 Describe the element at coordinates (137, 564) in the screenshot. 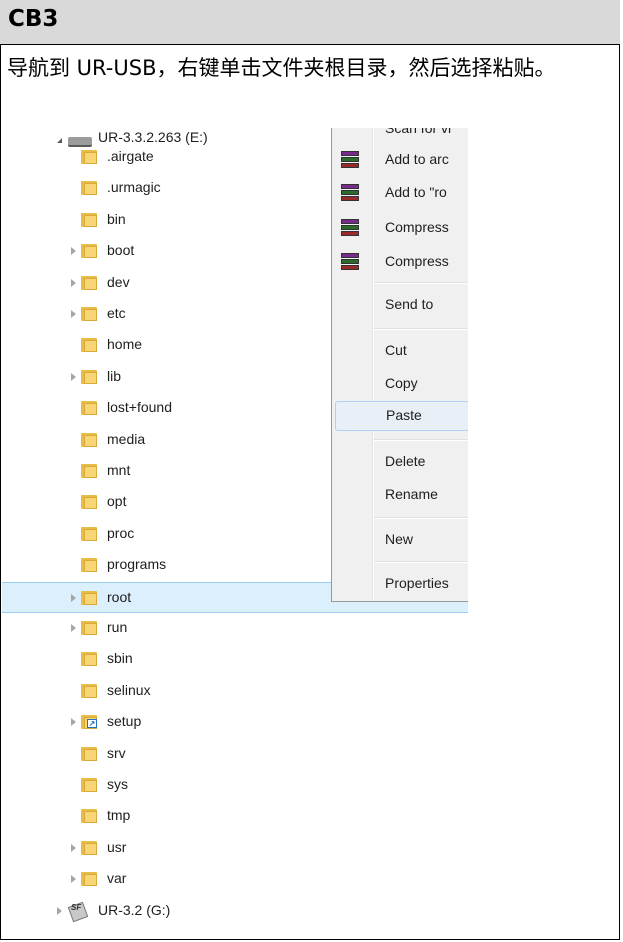

I see `tree-label: programs` at that location.